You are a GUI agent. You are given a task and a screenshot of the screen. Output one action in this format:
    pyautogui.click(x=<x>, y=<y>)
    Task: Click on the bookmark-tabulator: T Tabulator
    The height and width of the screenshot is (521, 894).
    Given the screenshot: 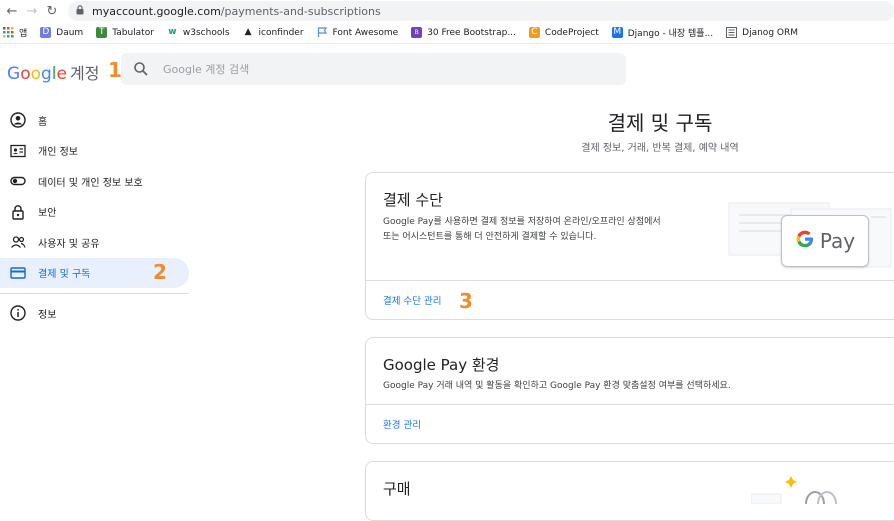 What is the action you would take?
    pyautogui.click(x=125, y=32)
    